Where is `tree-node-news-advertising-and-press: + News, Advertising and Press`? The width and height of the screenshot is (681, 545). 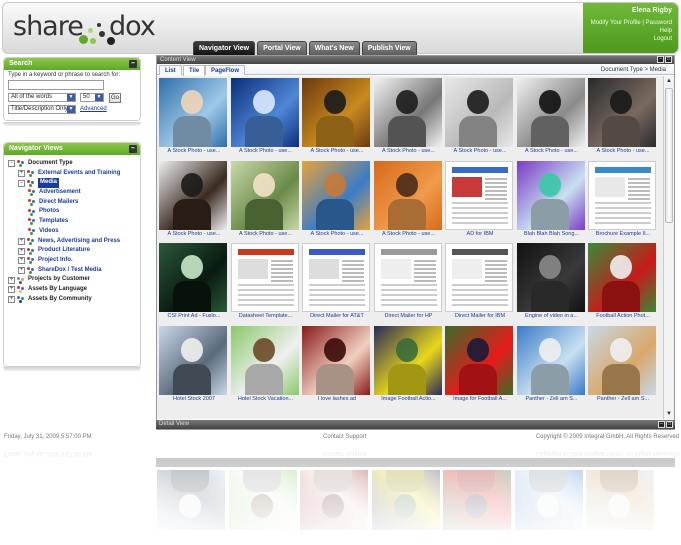
tree-node-news-advertising-and-press: + News, Advertising and Press is located at coordinates (74, 242).